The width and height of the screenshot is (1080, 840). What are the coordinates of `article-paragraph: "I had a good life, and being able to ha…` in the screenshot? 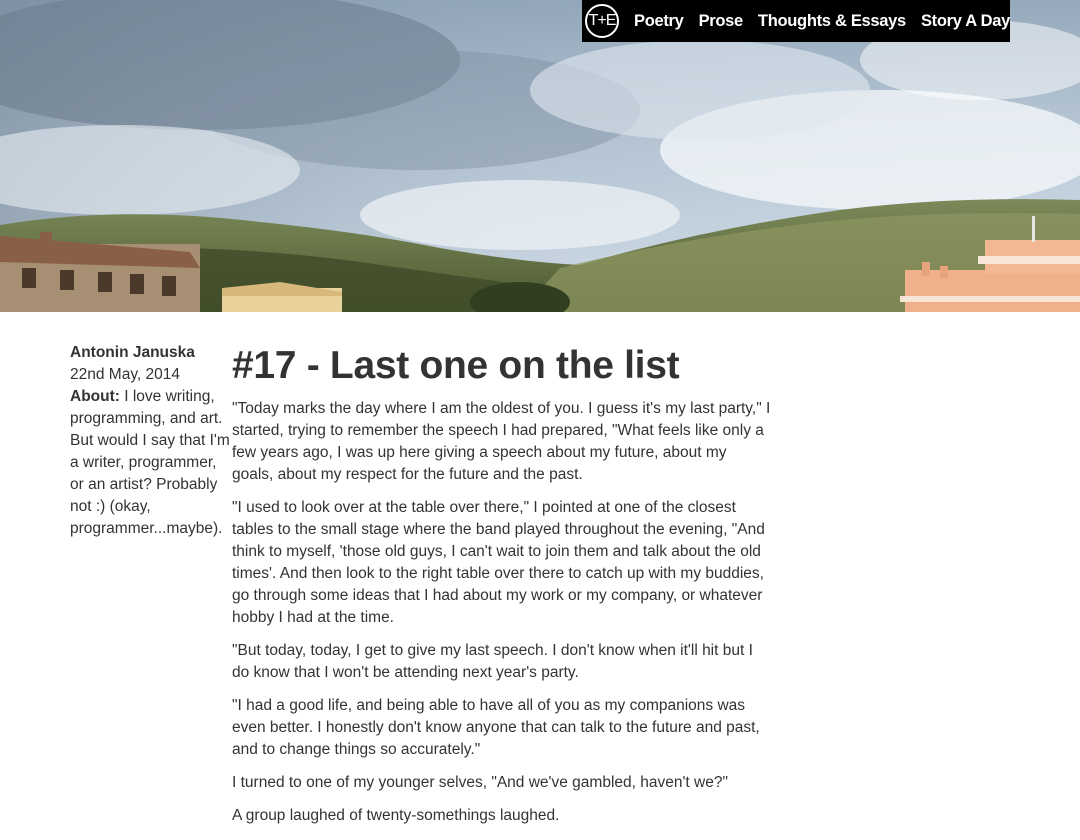 It's located at (496, 727).